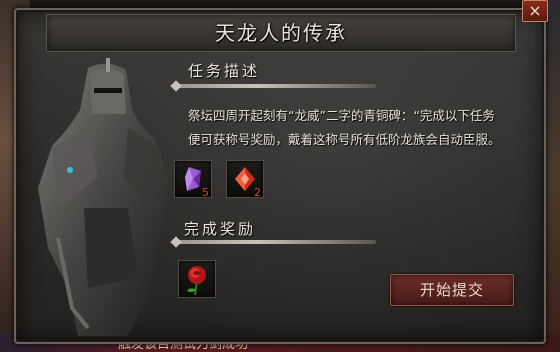  What do you see at coordinates (276, 242) in the screenshot?
I see `reward-divider` at bounding box center [276, 242].